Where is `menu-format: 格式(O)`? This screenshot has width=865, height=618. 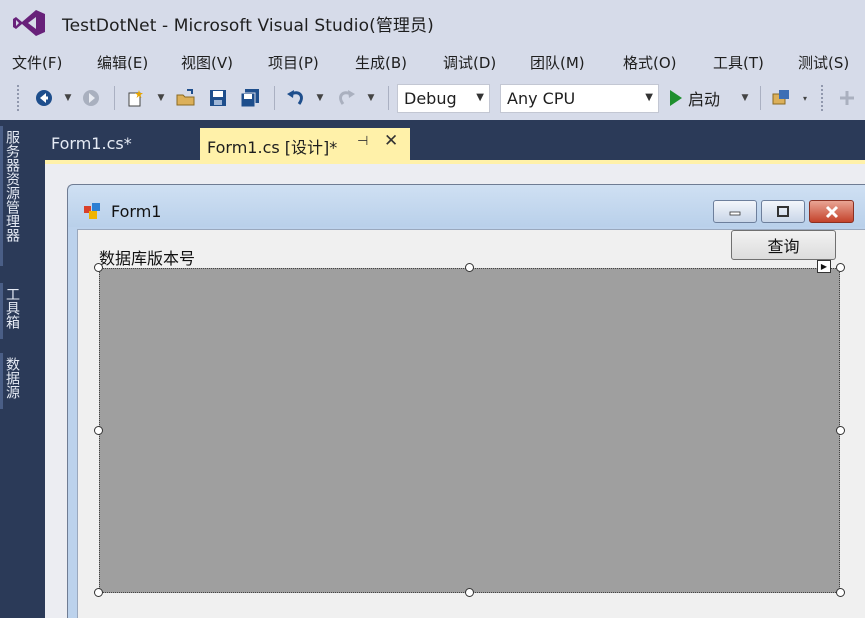 menu-format: 格式(O) is located at coordinates (650, 62).